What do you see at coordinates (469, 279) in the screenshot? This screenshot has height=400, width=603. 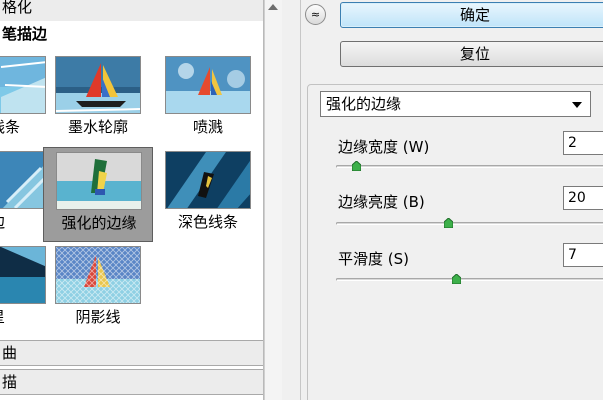 I see `smoothness-slider` at bounding box center [469, 279].